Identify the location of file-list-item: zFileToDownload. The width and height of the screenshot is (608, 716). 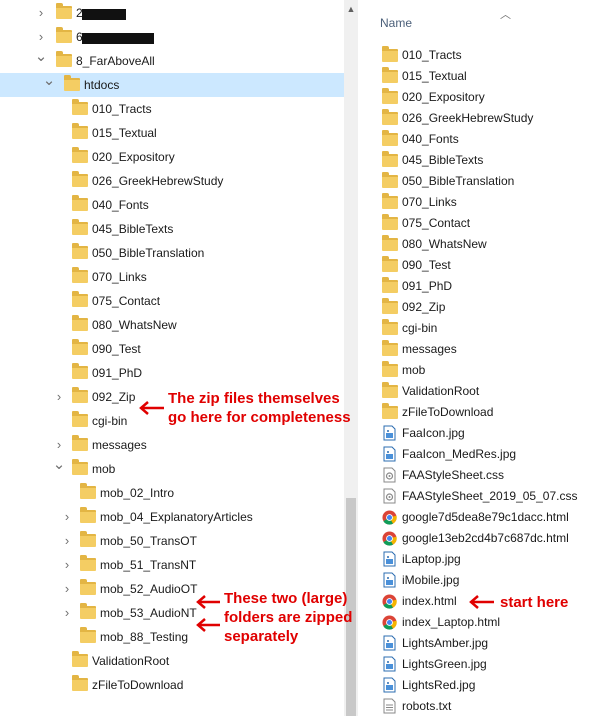
(483, 412).